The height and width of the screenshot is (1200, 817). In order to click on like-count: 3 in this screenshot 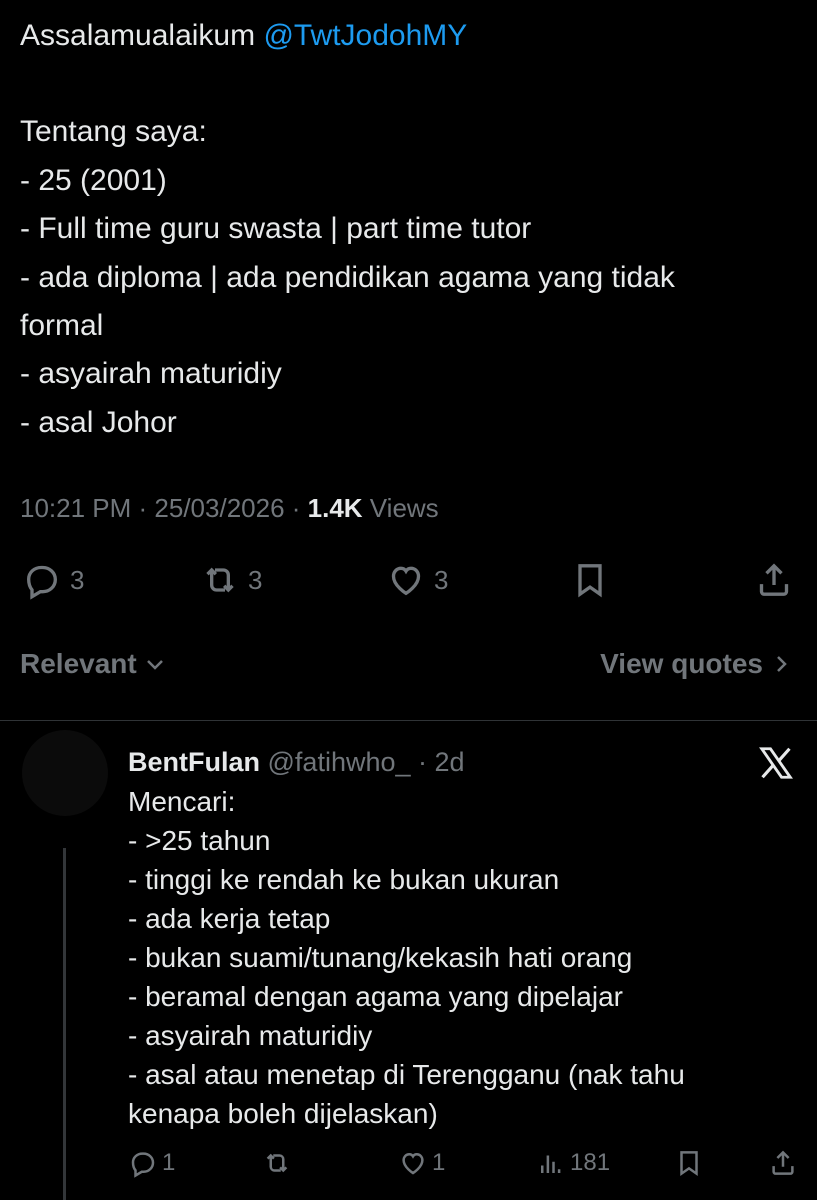, I will do `click(441, 579)`.